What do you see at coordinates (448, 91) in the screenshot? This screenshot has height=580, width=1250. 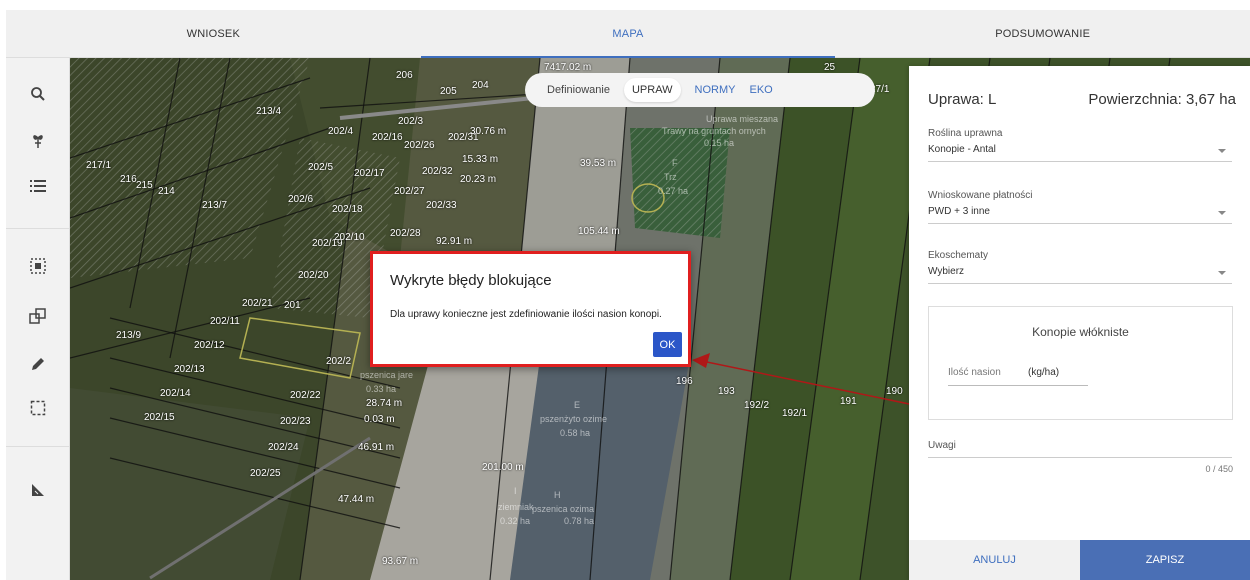 I see `parcel-label: 205` at bounding box center [448, 91].